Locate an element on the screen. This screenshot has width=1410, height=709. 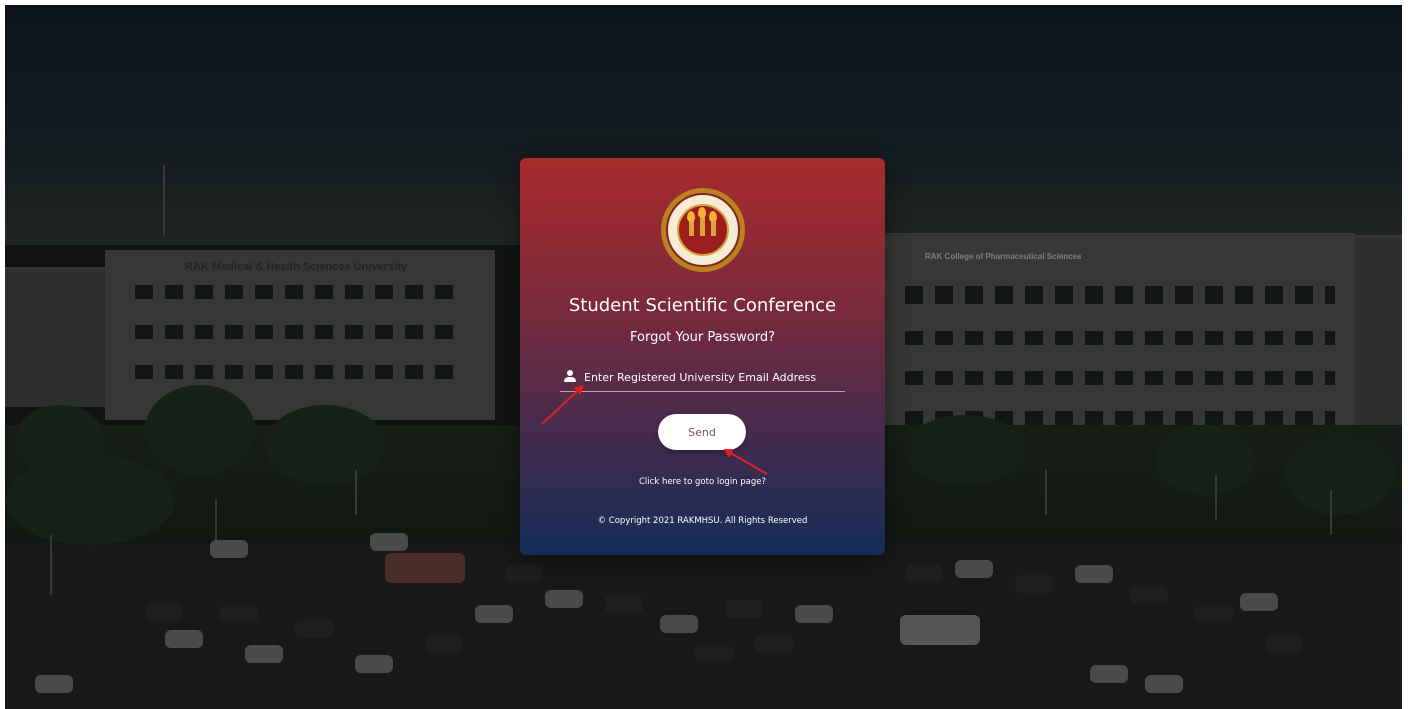
goto-login-link: Click here to goto login page? is located at coordinates (702, 482).